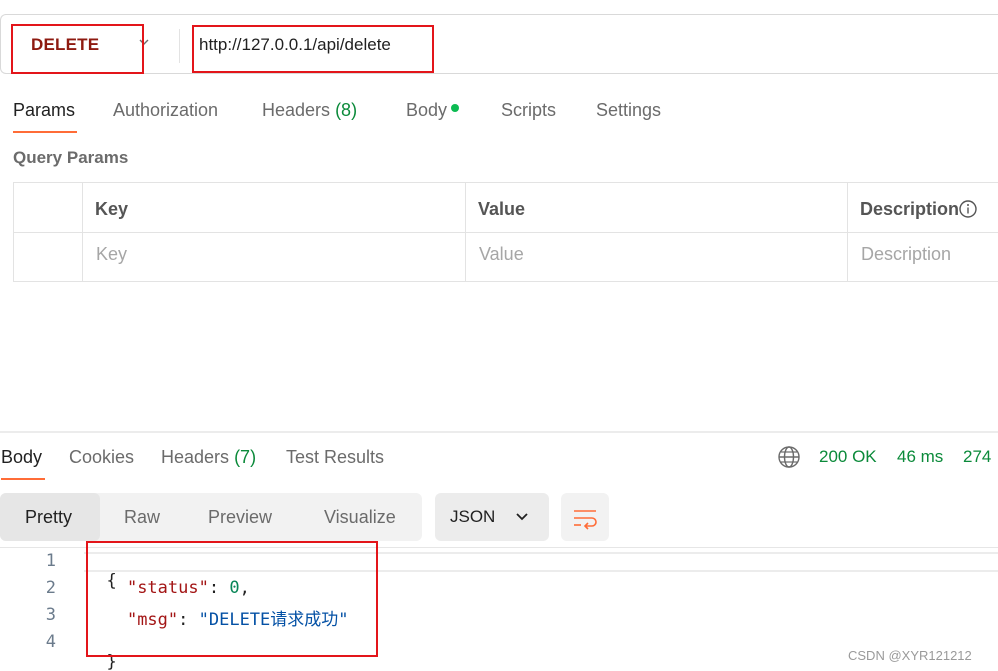  Describe the element at coordinates (296, 110) in the screenshot. I see `tab-headers-label: Headers` at that location.